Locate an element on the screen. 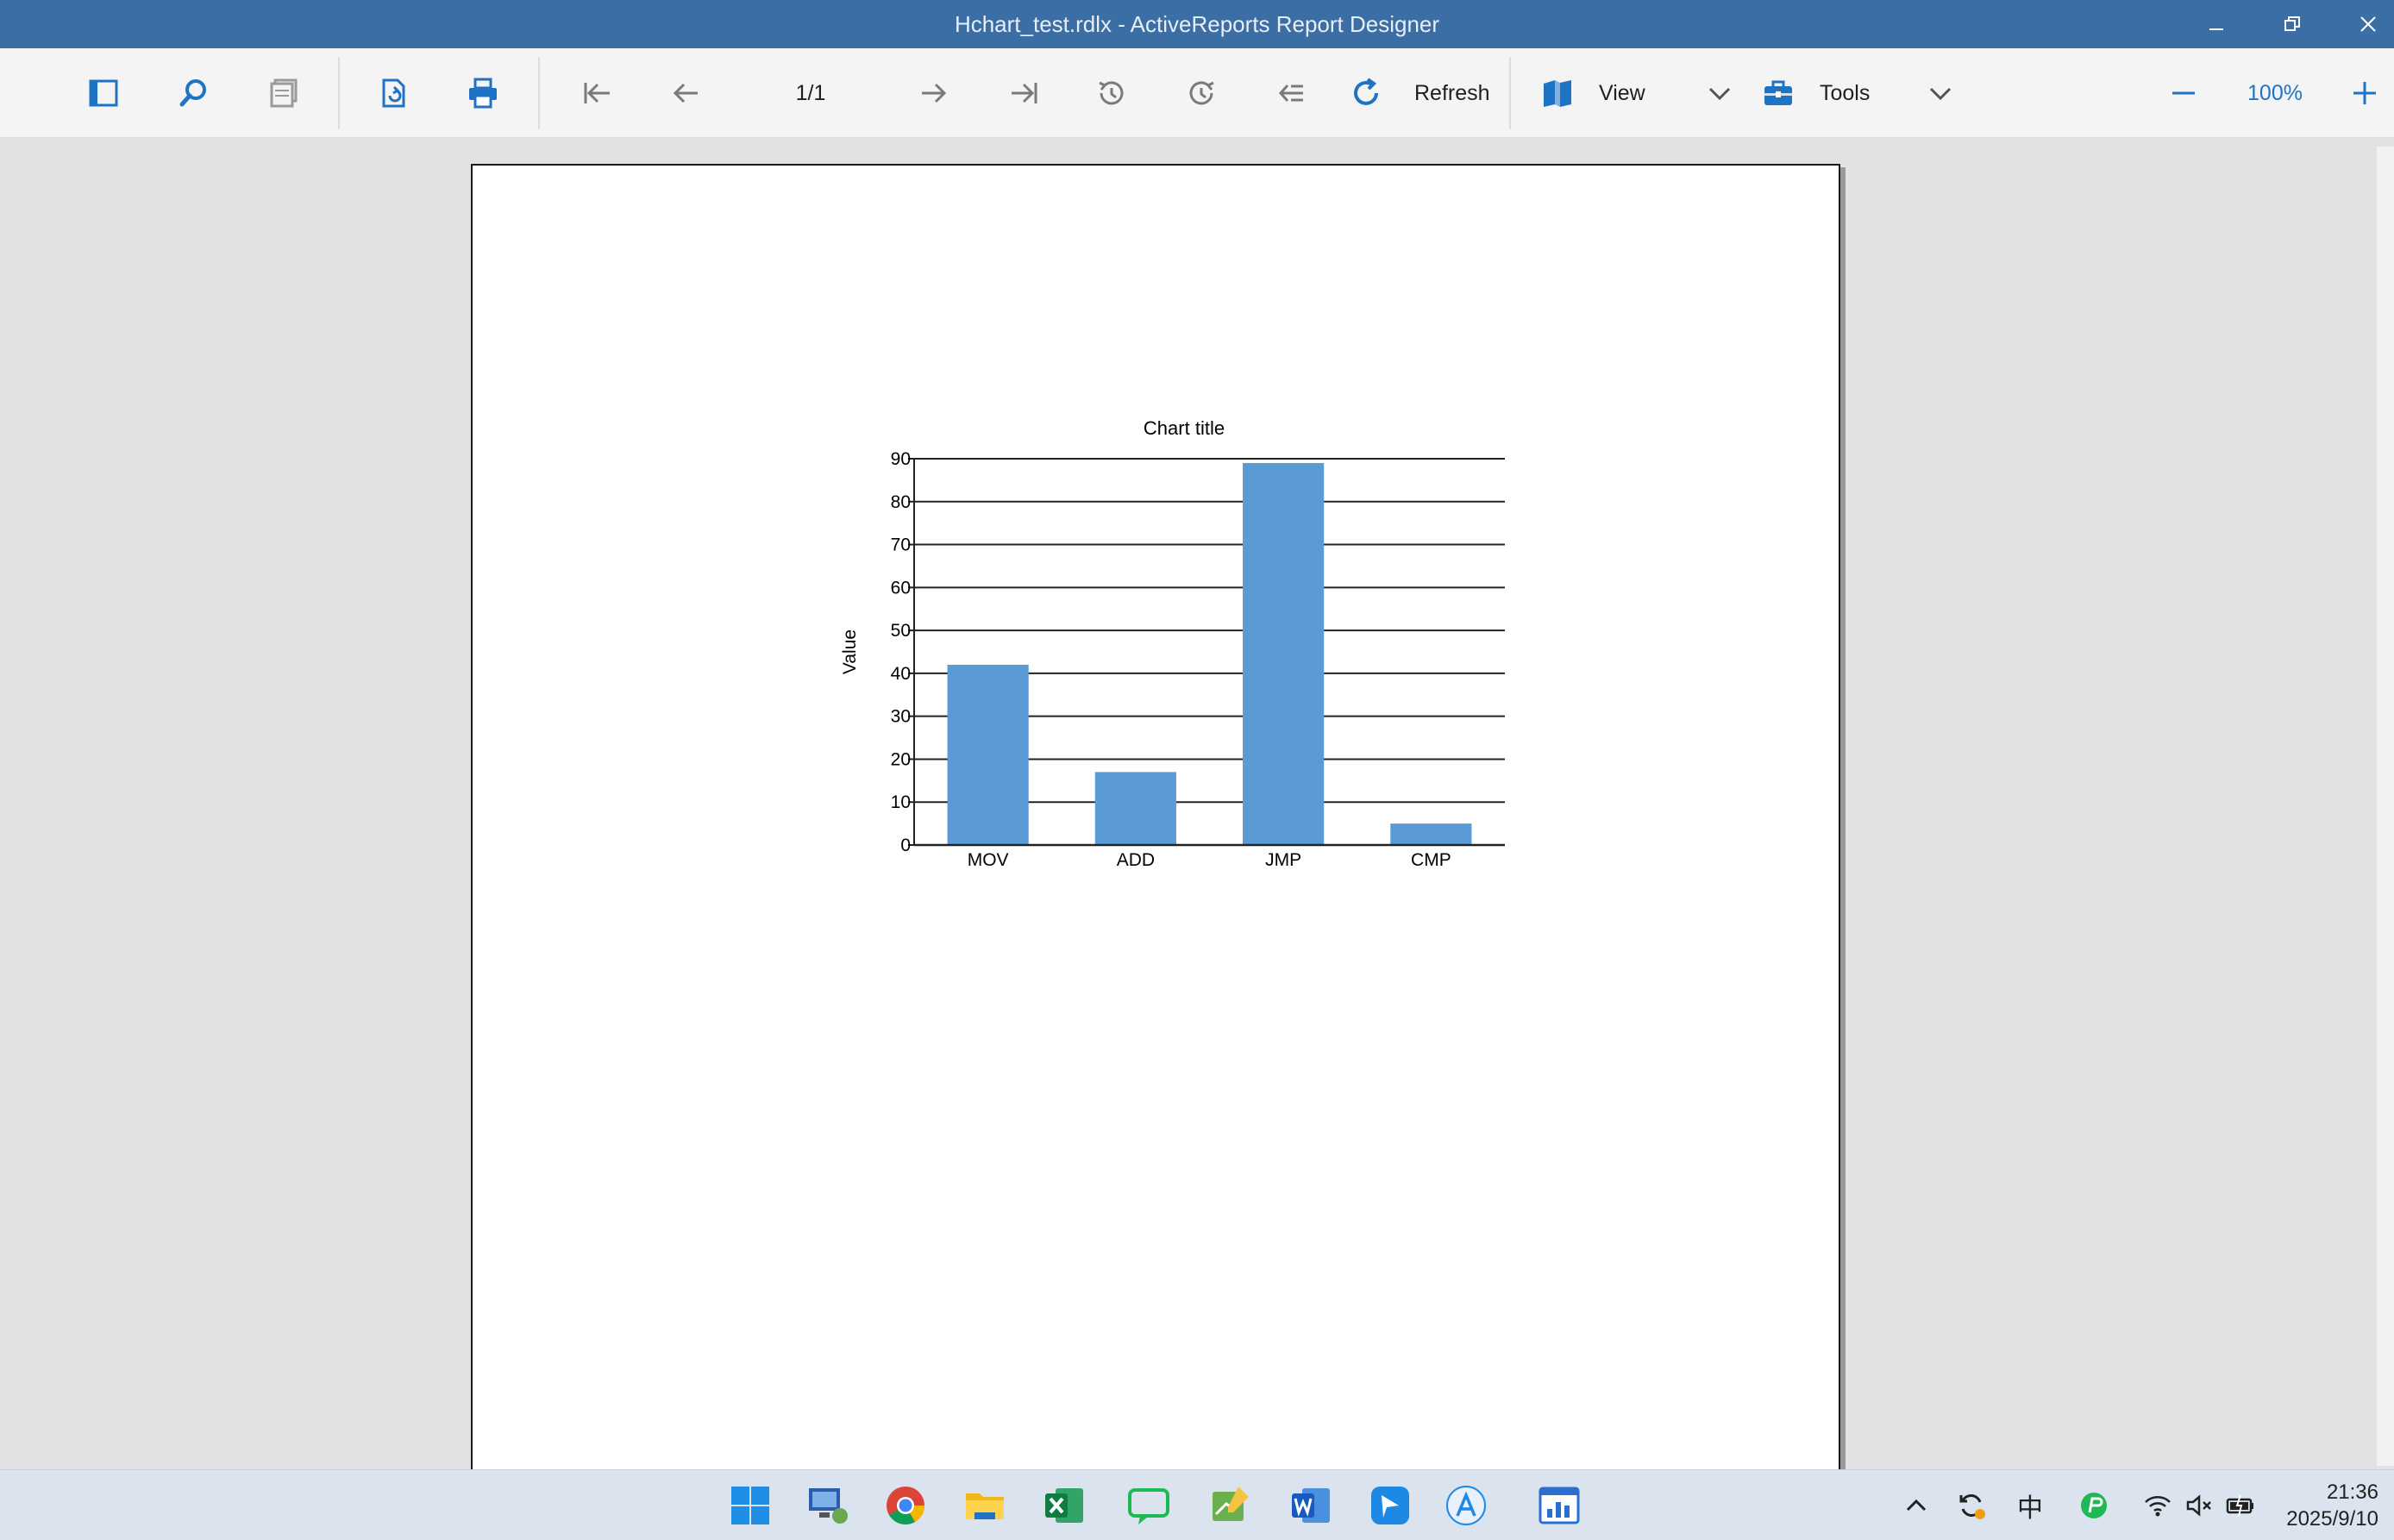 Image resolution: width=2394 pixels, height=1540 pixels. taskbar: 中 21:36 2025/9/10 is located at coordinates (1197, 1504).